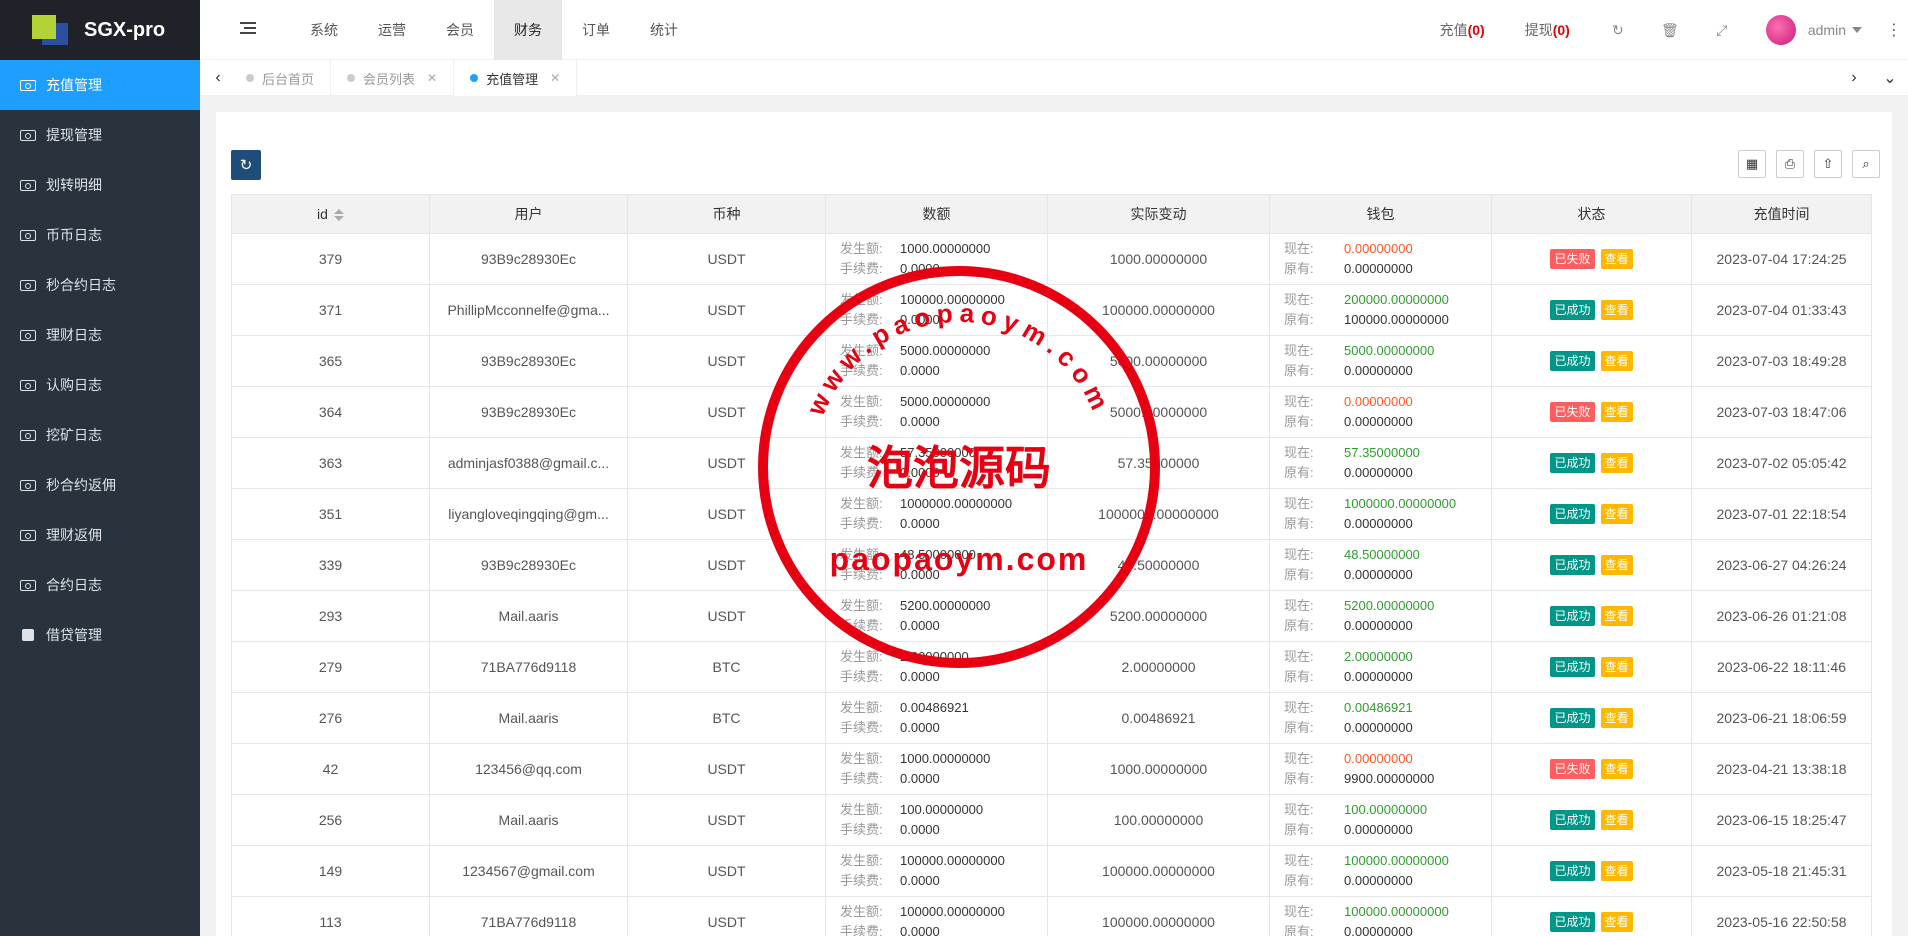 The width and height of the screenshot is (1908, 936). Describe the element at coordinates (1591, 916) in the screenshot. I see `status-cell: 已成功 查看` at that location.